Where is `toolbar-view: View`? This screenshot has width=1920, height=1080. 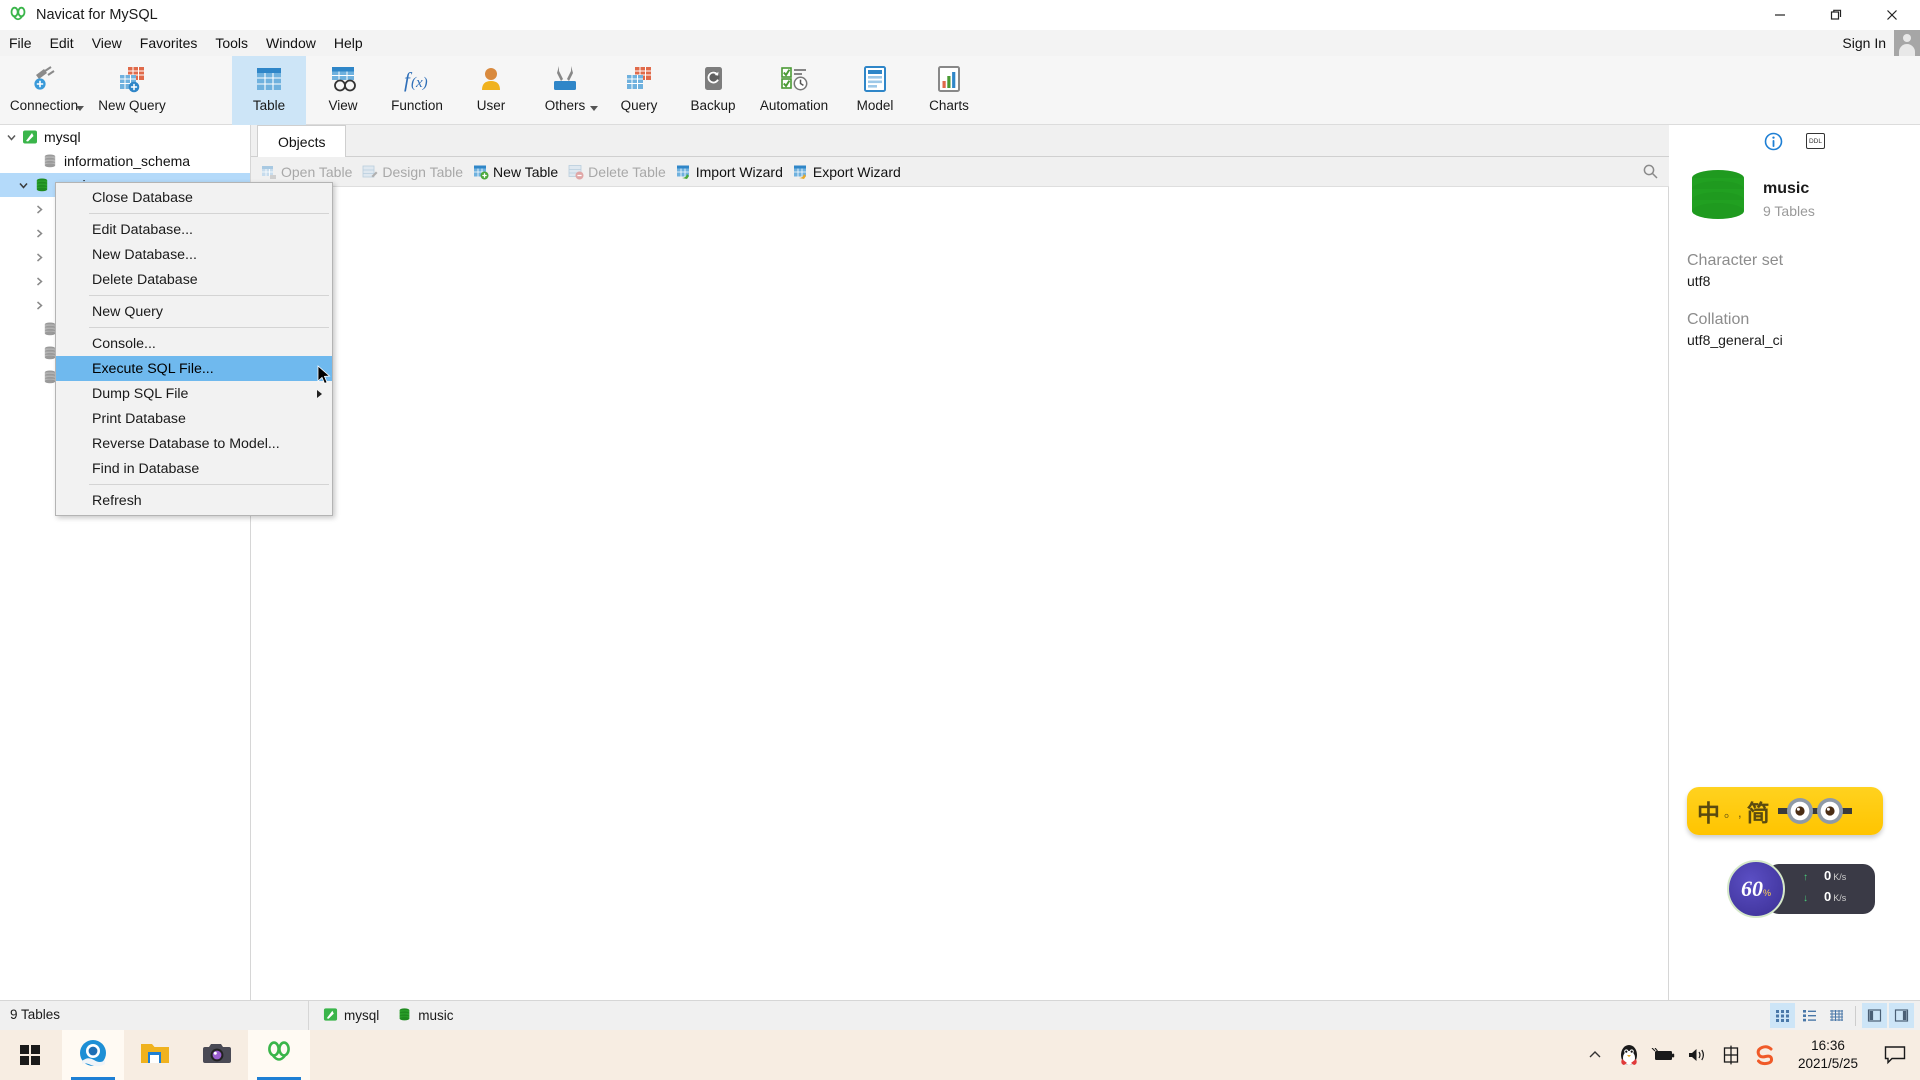
toolbar-view: View is located at coordinates (343, 90).